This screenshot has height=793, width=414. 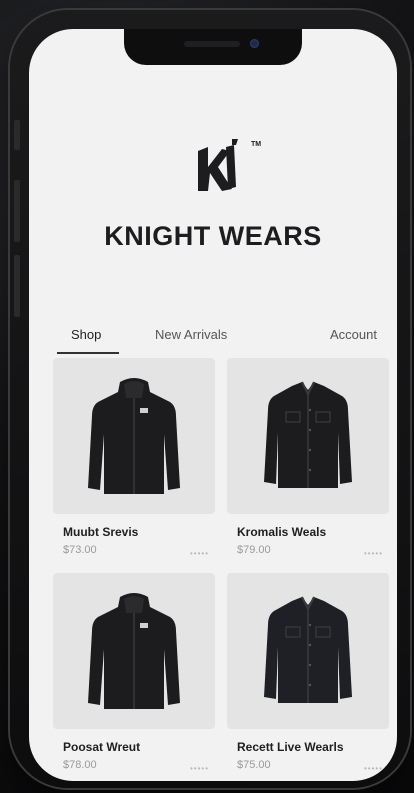 I want to click on knight-wears-logo-icon, so click(x=220, y=168).